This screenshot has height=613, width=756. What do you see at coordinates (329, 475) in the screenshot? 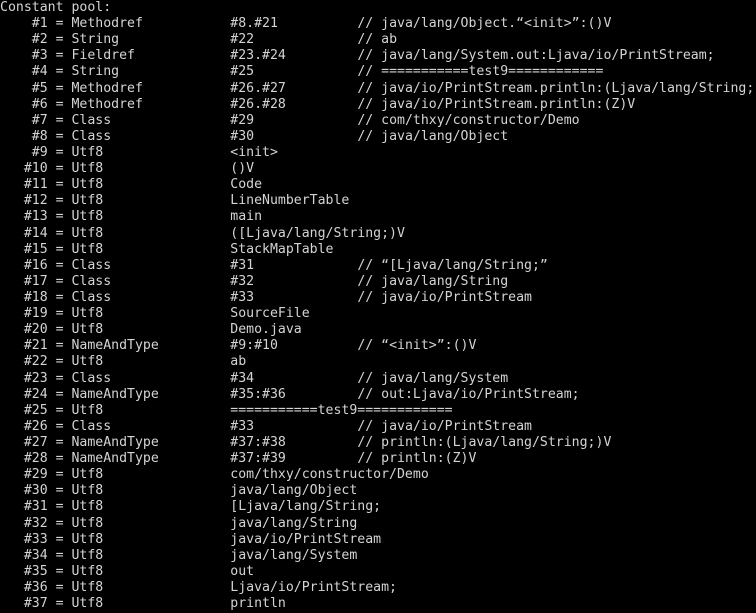
I see `constant-pool-value: com/thxy/constructor/Demo` at bounding box center [329, 475].